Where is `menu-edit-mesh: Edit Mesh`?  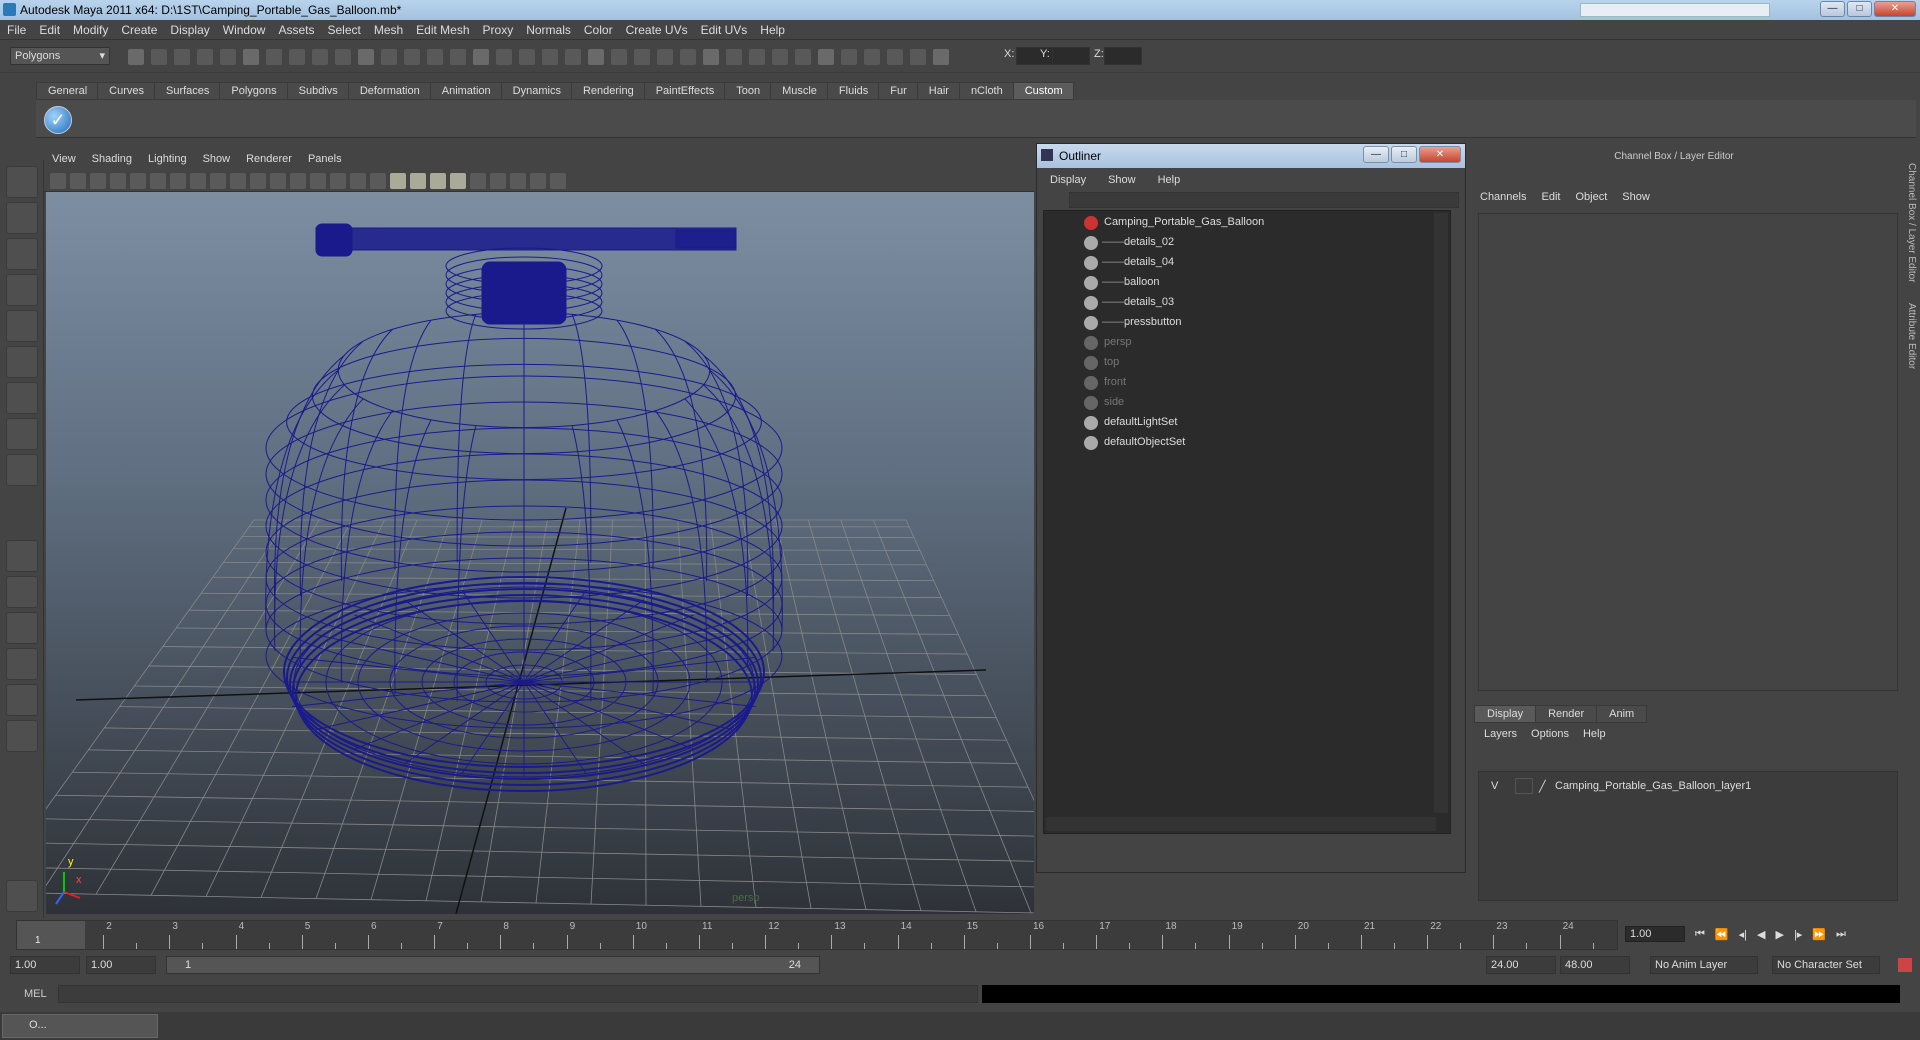 menu-edit-mesh: Edit Mesh is located at coordinates (442, 28).